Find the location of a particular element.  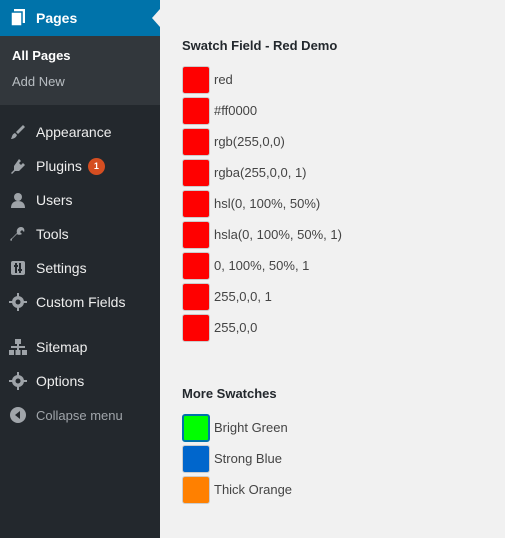

swatch-label: rgba(255,0,0, 1) is located at coordinates (260, 172).